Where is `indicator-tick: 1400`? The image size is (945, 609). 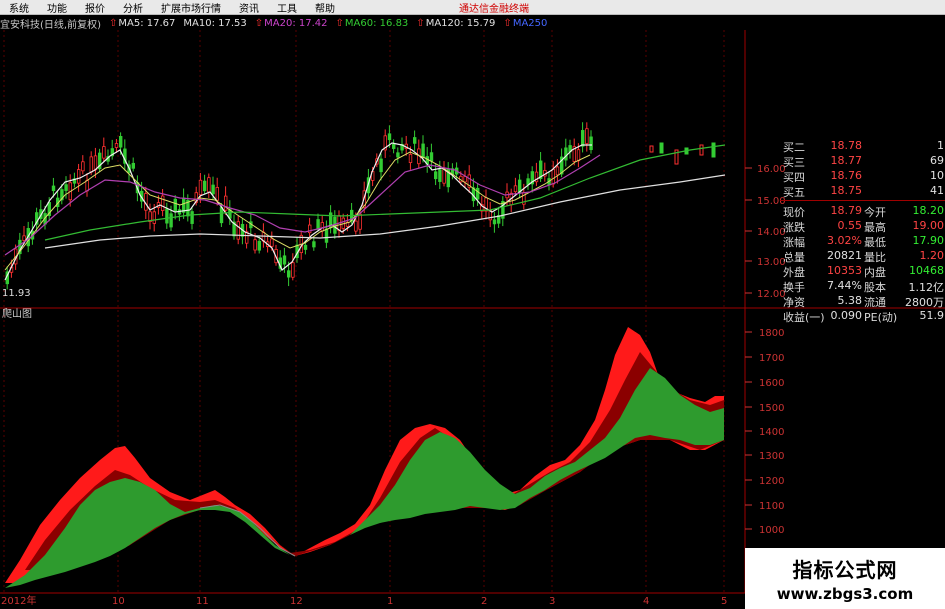
indicator-tick: 1400 is located at coordinates (771, 432).